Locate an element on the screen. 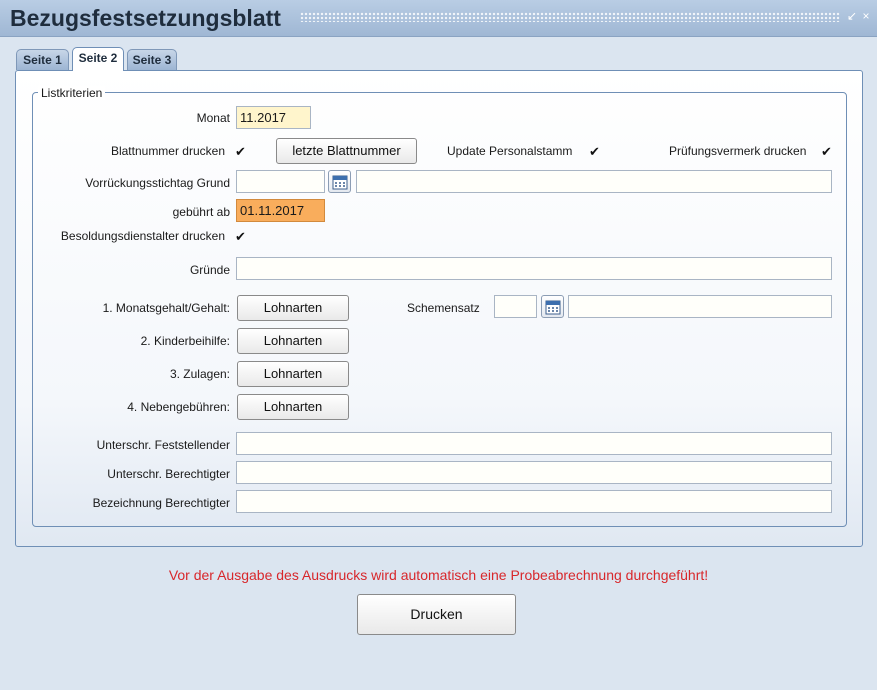  schemensatz-label: Schemensatz is located at coordinates (443, 308).